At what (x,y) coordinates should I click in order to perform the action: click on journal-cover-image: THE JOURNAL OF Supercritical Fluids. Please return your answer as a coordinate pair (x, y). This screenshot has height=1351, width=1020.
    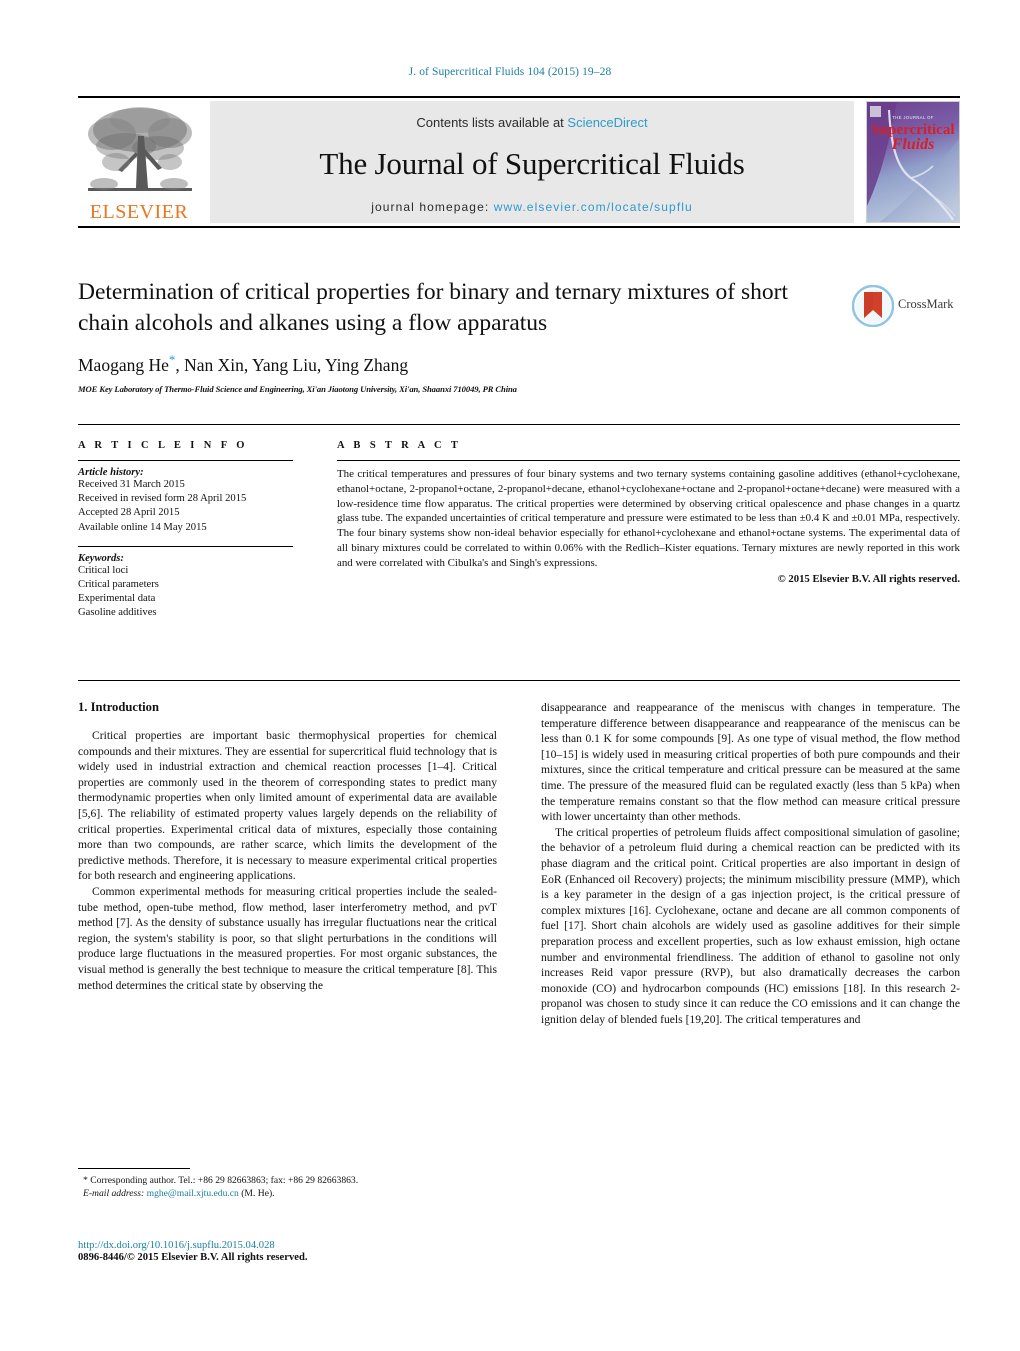
    Looking at the image, I should click on (913, 162).